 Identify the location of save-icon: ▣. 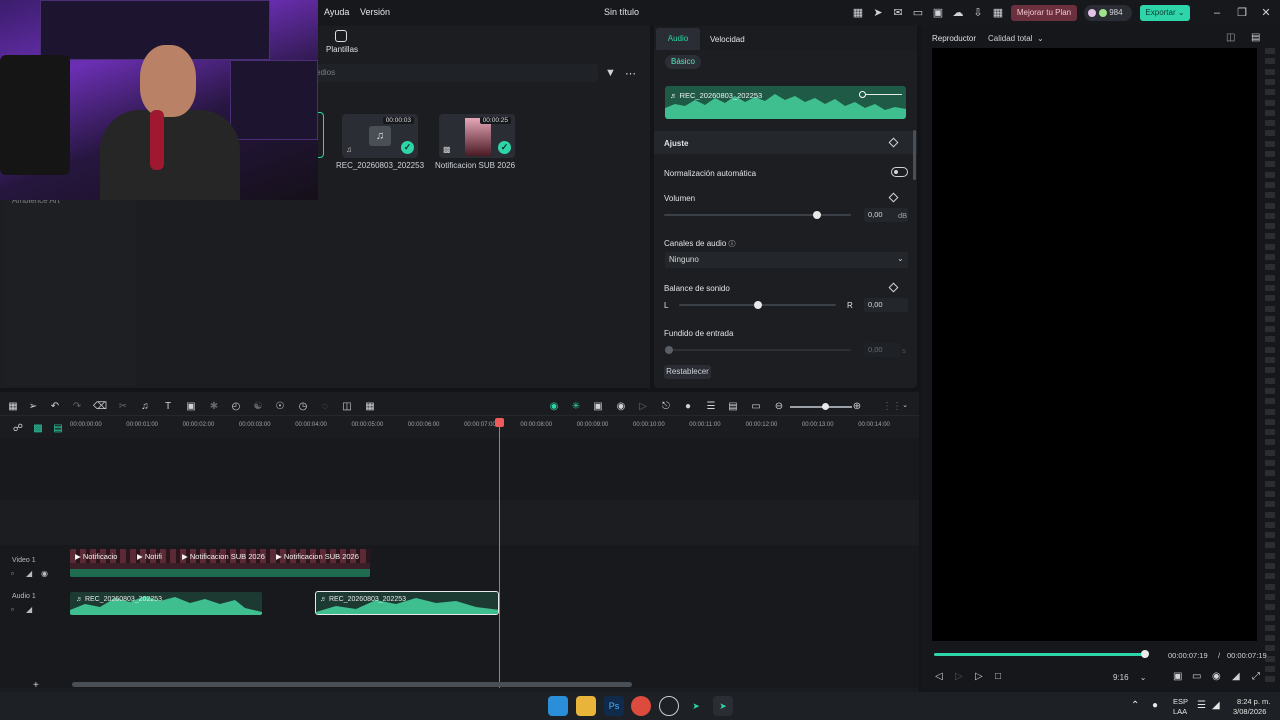
(938, 13).